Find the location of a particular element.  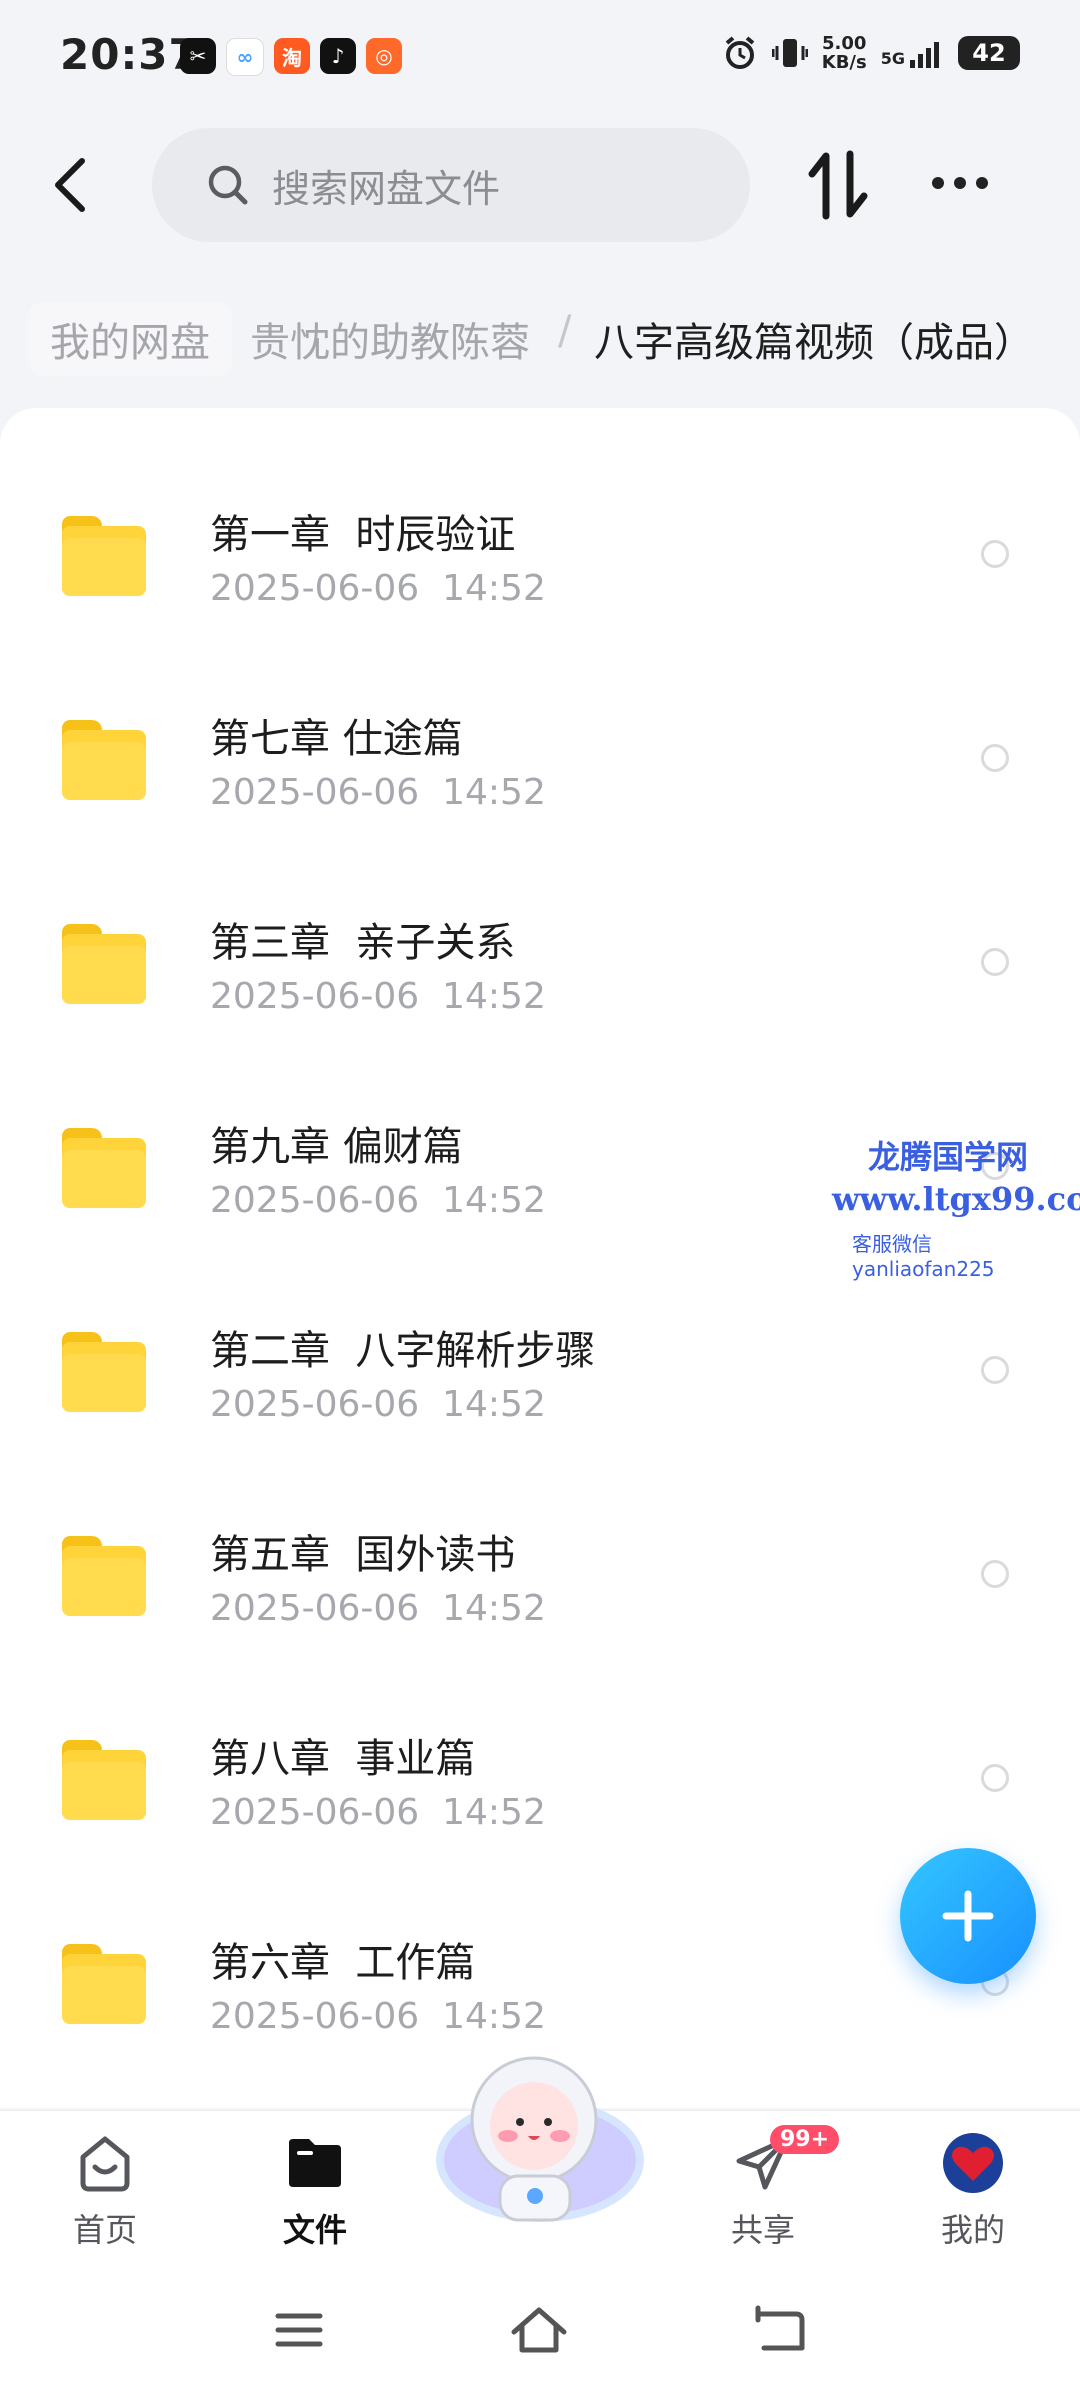

file-name: 第五章 国外读书 is located at coordinates (363, 1555).